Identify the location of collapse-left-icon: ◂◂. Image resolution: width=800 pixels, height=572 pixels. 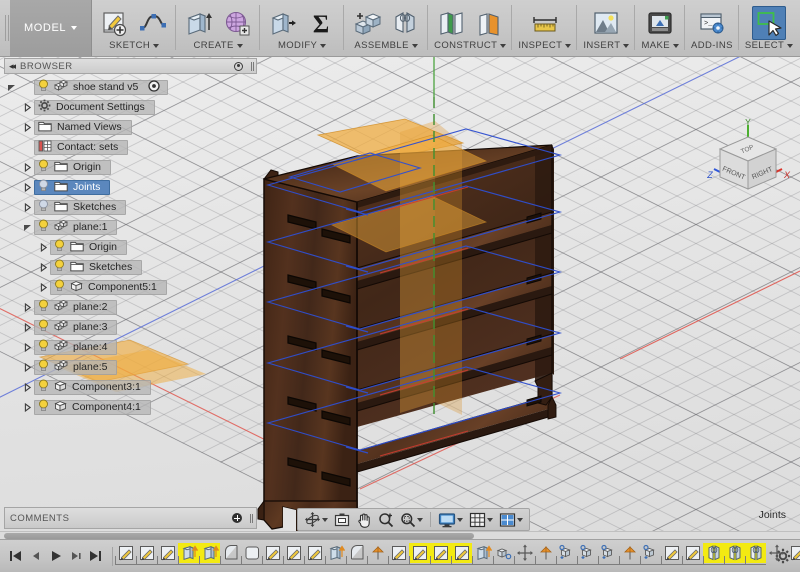
(12, 66).